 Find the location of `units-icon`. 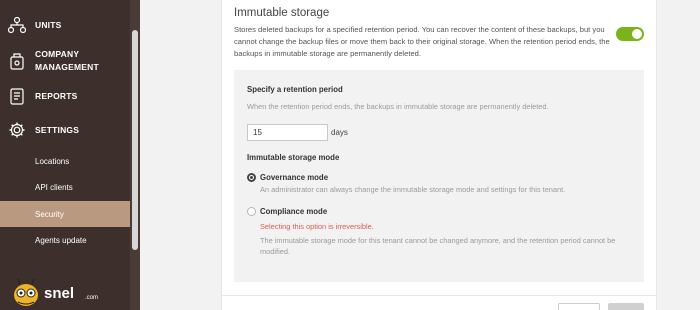

units-icon is located at coordinates (17, 25).